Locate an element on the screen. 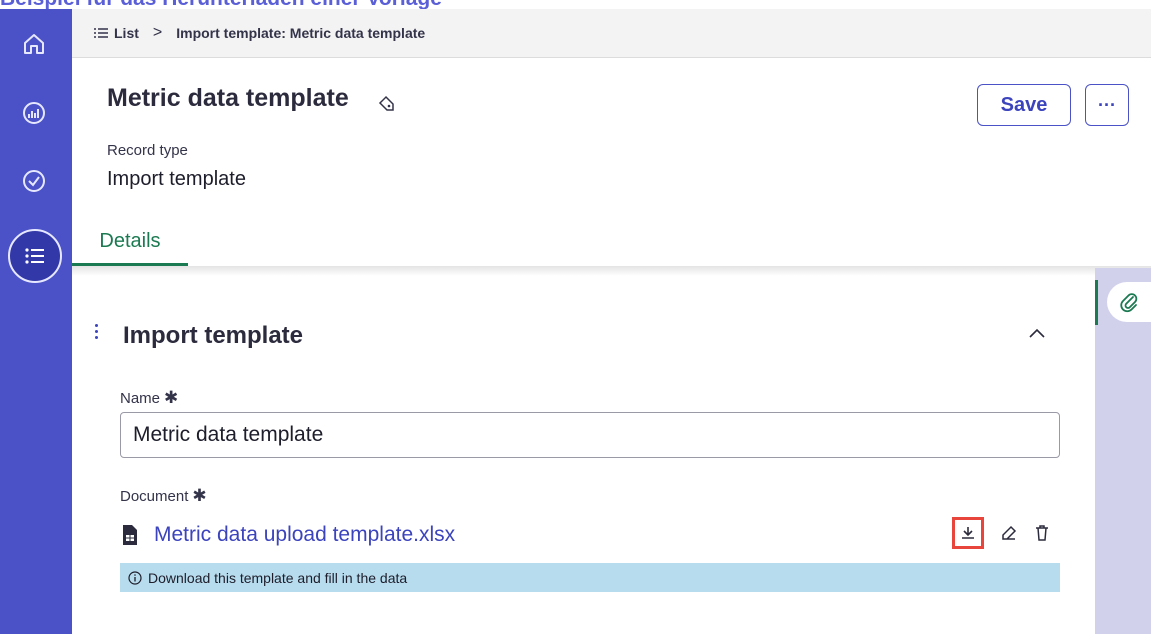 Image resolution: width=1151 pixels, height=634 pixels. breadcrumb-list-link: List is located at coordinates (116, 33).